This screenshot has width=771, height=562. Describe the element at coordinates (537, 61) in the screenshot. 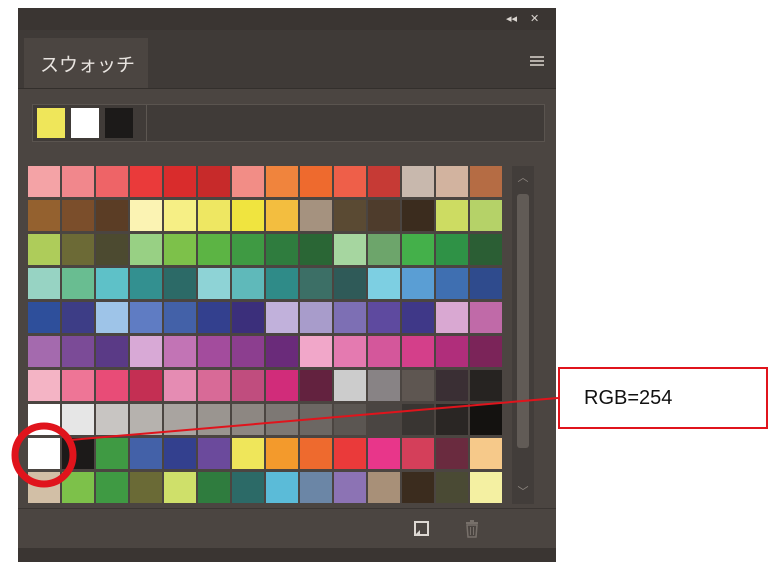

I see `menu-icon` at that location.